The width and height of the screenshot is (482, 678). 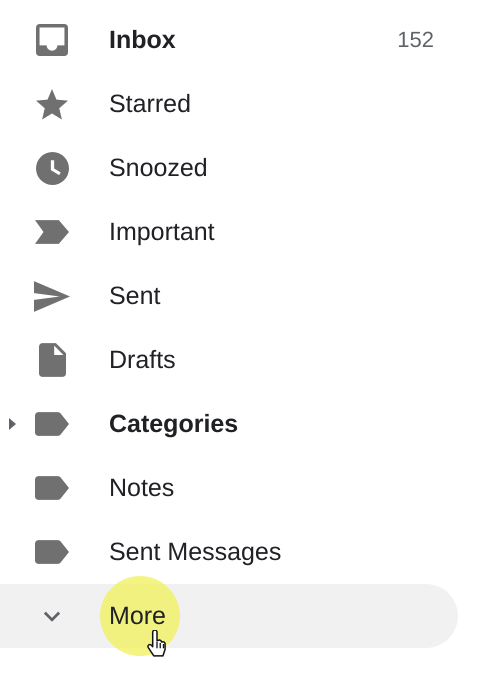 I want to click on folder-link: Inbox, so click(x=142, y=40).